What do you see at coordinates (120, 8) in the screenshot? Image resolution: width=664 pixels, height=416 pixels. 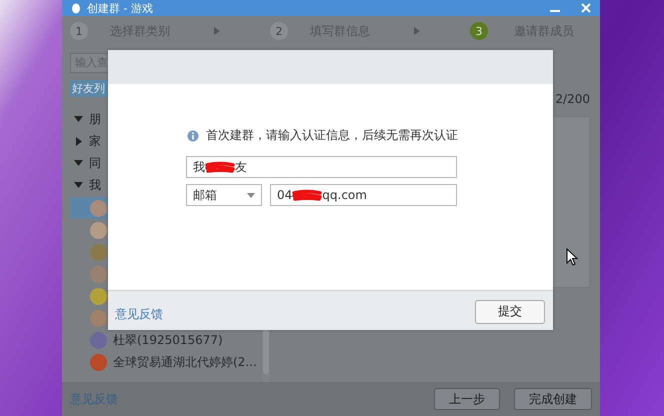 I see `window-title: 创建群 - 游戏` at bounding box center [120, 8].